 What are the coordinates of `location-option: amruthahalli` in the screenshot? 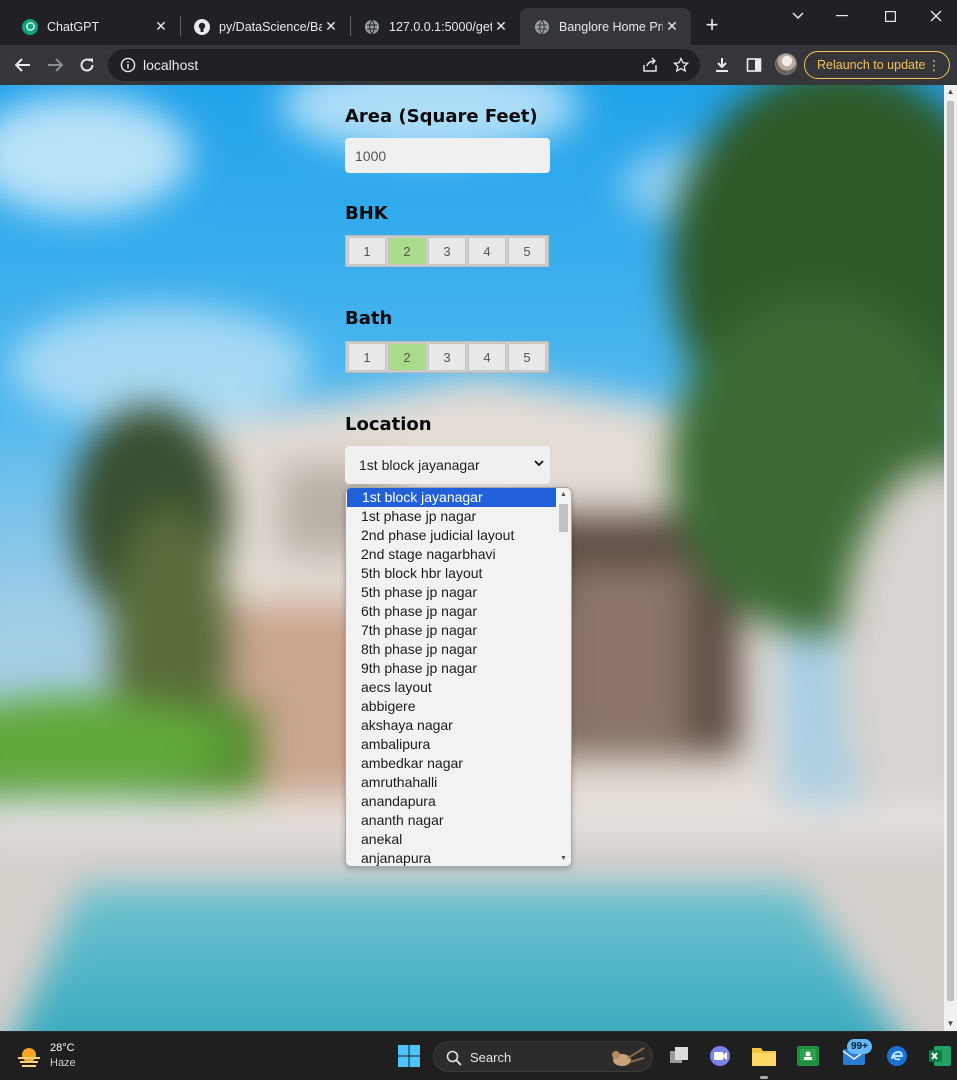 It's located at (451, 782).